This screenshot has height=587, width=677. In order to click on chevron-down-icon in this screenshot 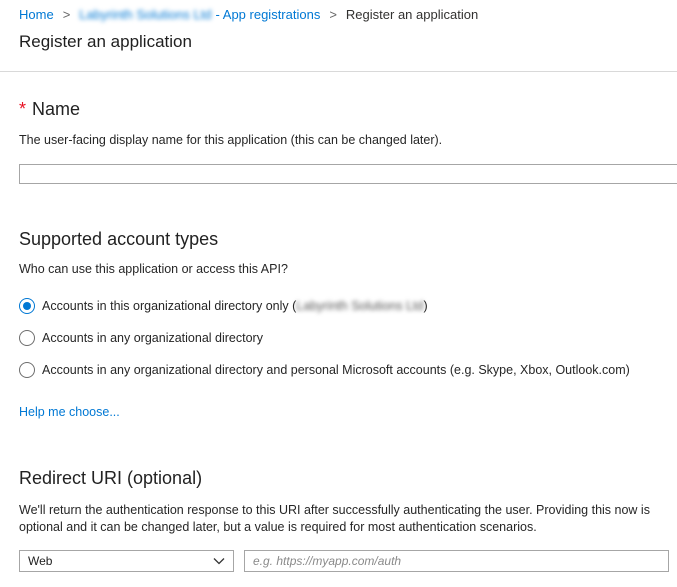, I will do `click(219, 561)`.